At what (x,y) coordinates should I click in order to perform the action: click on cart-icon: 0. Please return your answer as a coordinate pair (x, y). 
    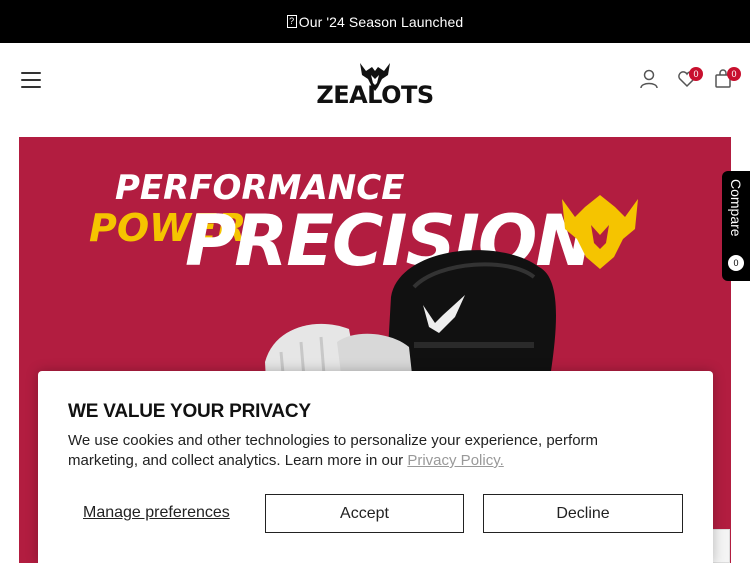
    Looking at the image, I should click on (727, 80).